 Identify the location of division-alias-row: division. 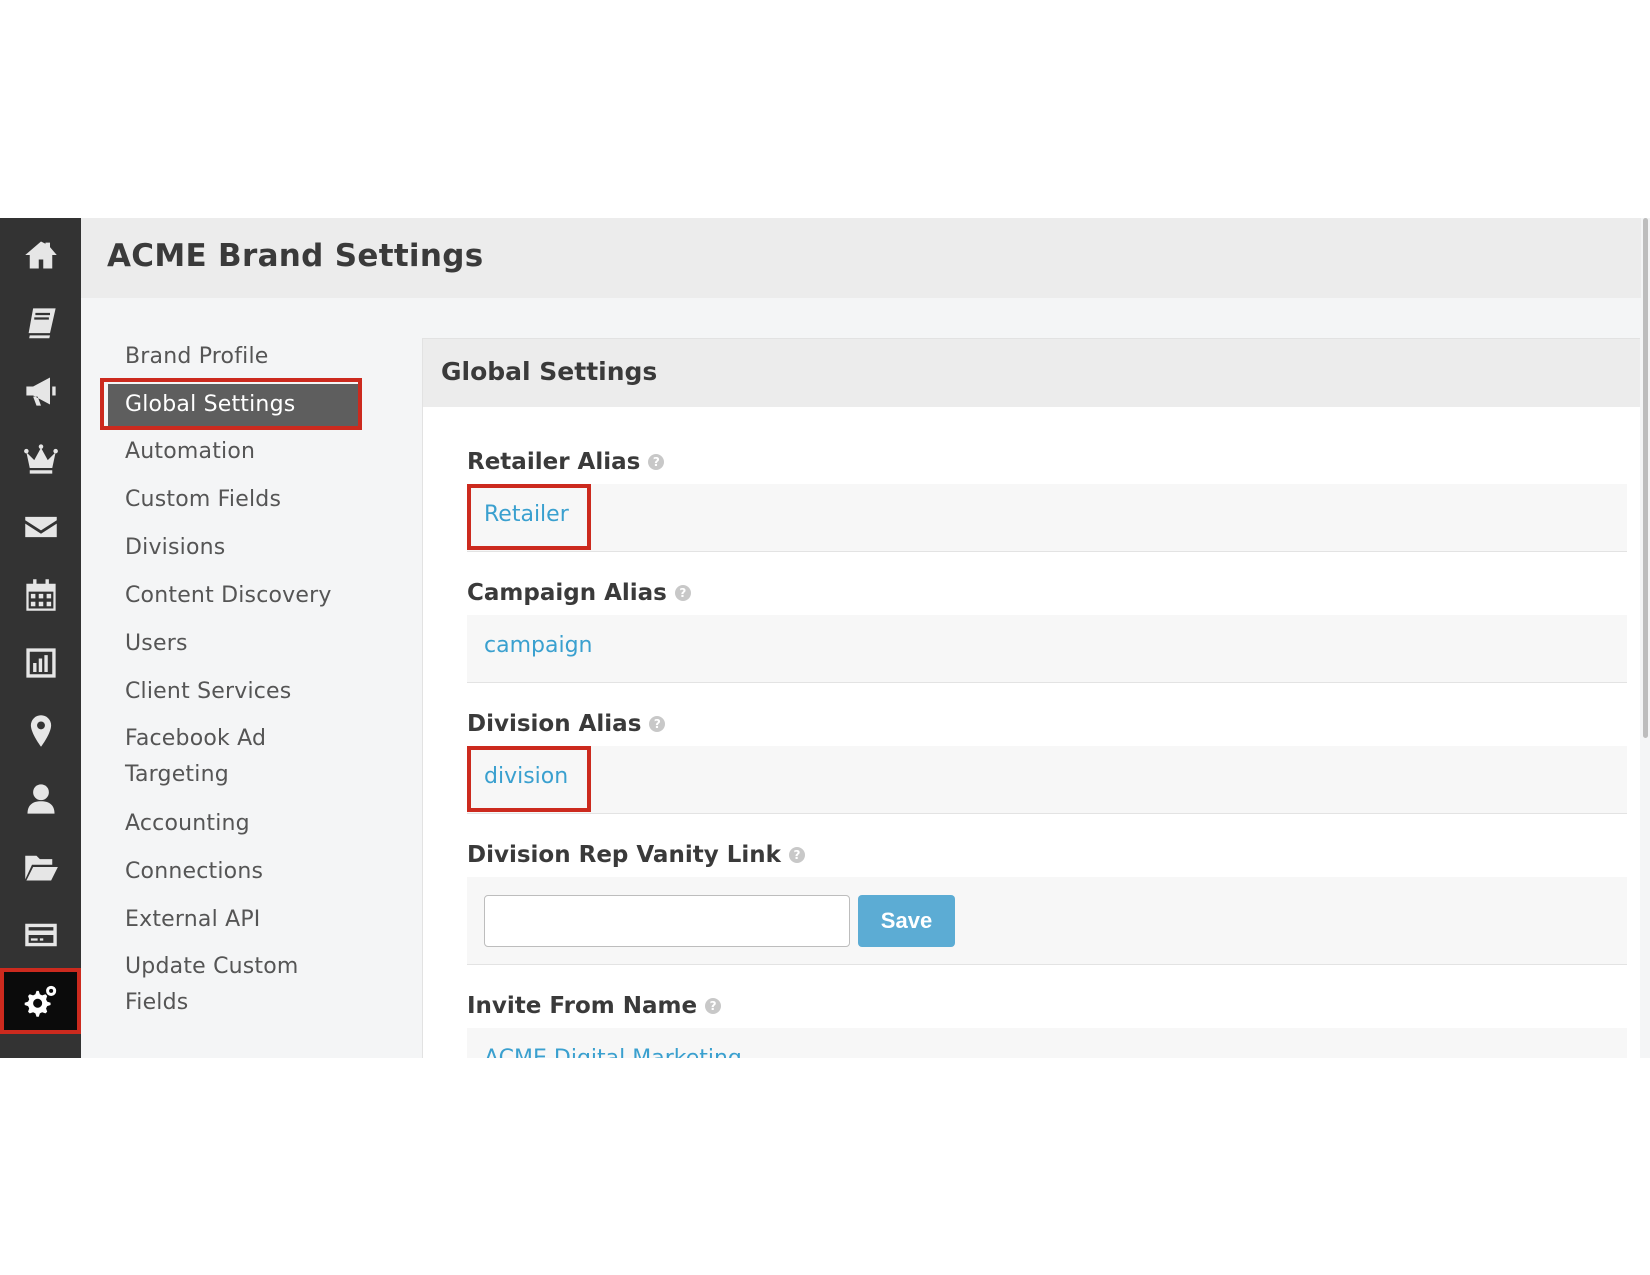
(1047, 780).